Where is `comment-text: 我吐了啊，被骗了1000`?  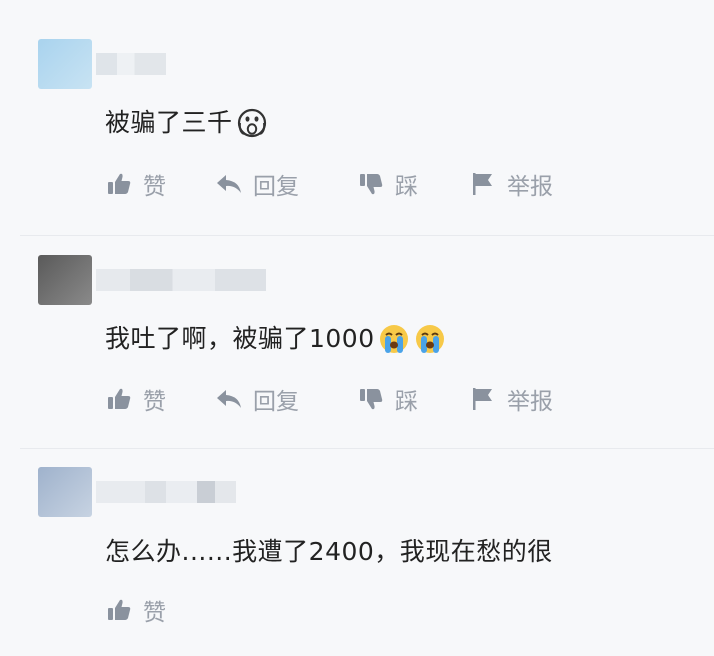 comment-text: 我吐了啊，被骗了1000 is located at coordinates (276, 339).